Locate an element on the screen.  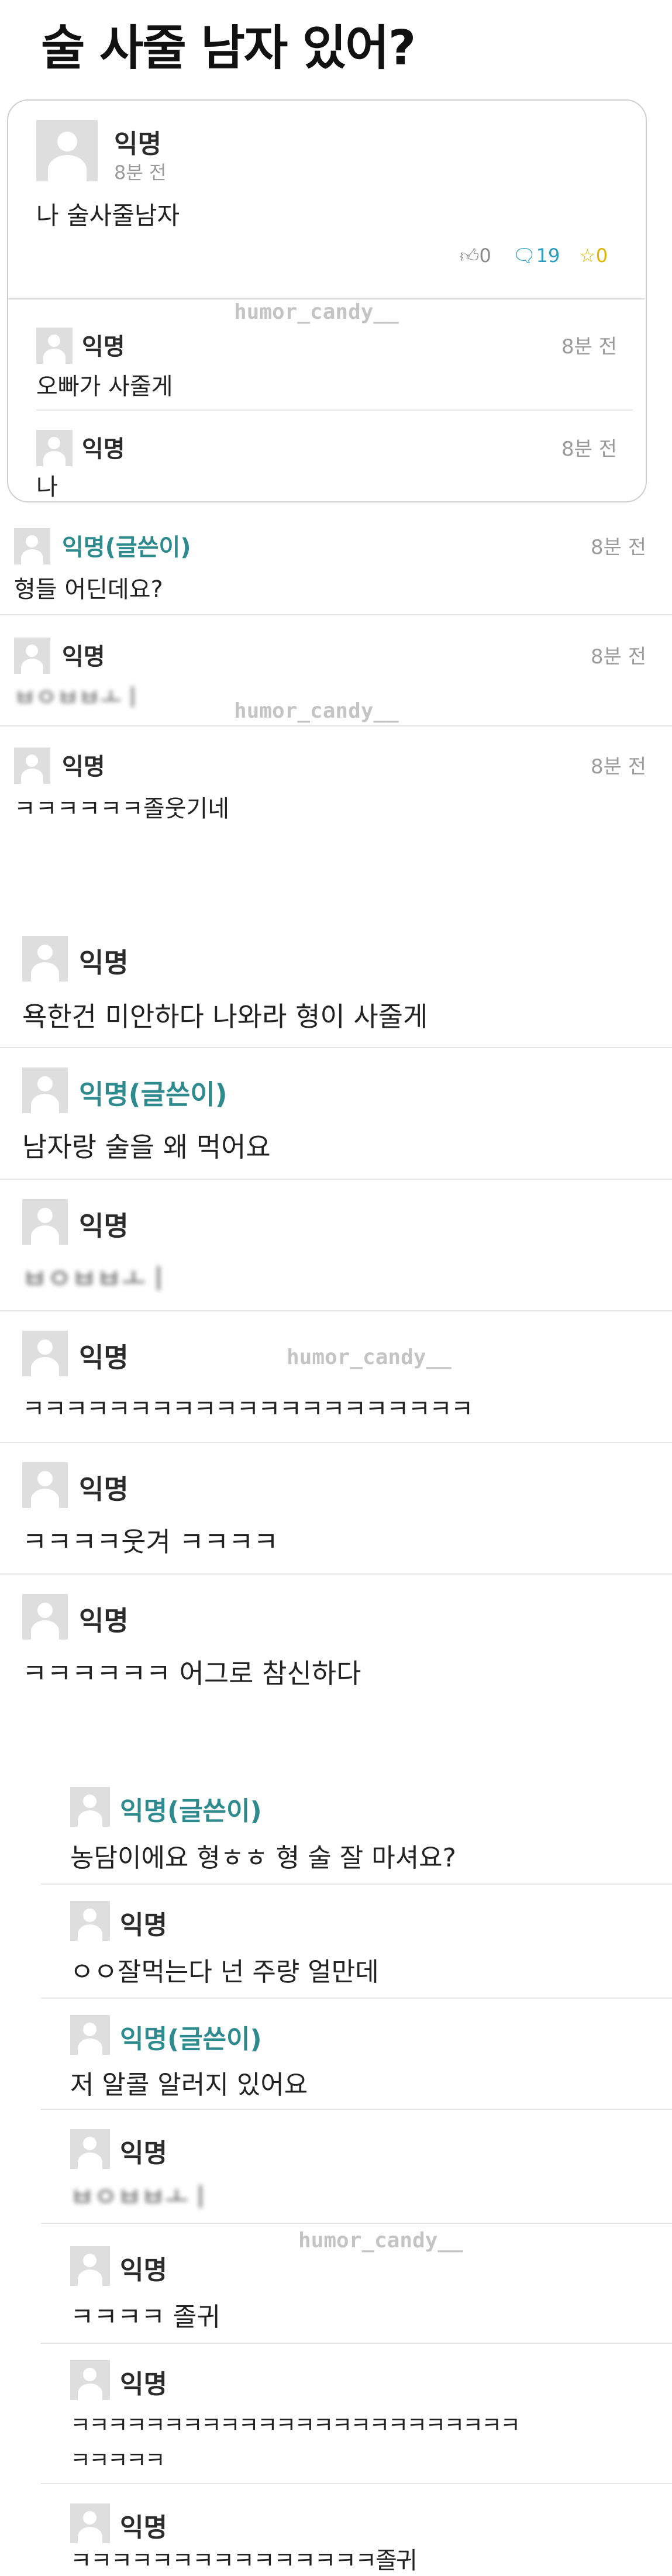
comment-body: 욕한건 미안하다 나와라 형이 사줄게 is located at coordinates (225, 1016).